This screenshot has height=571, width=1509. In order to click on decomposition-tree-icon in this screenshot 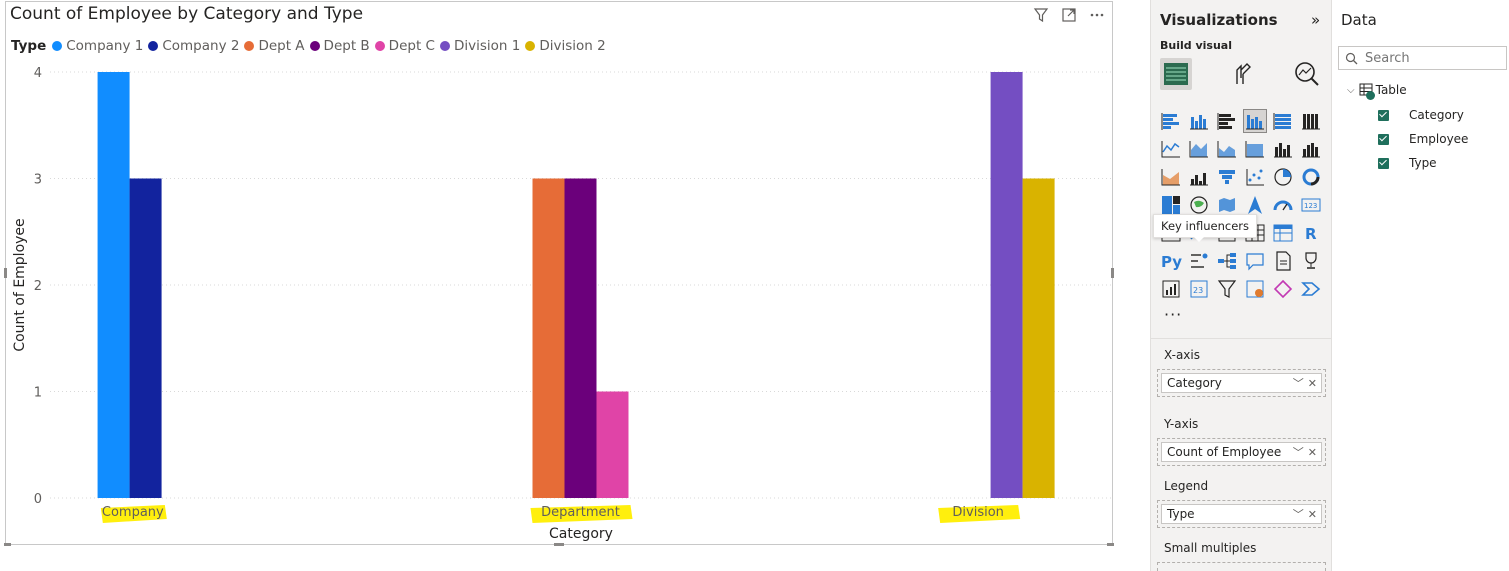, I will do `click(1227, 261)`.